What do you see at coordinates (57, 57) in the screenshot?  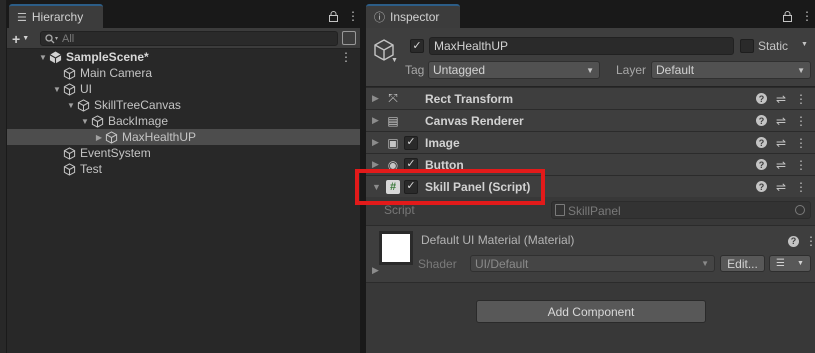 I see `unity-scene-icon` at bounding box center [57, 57].